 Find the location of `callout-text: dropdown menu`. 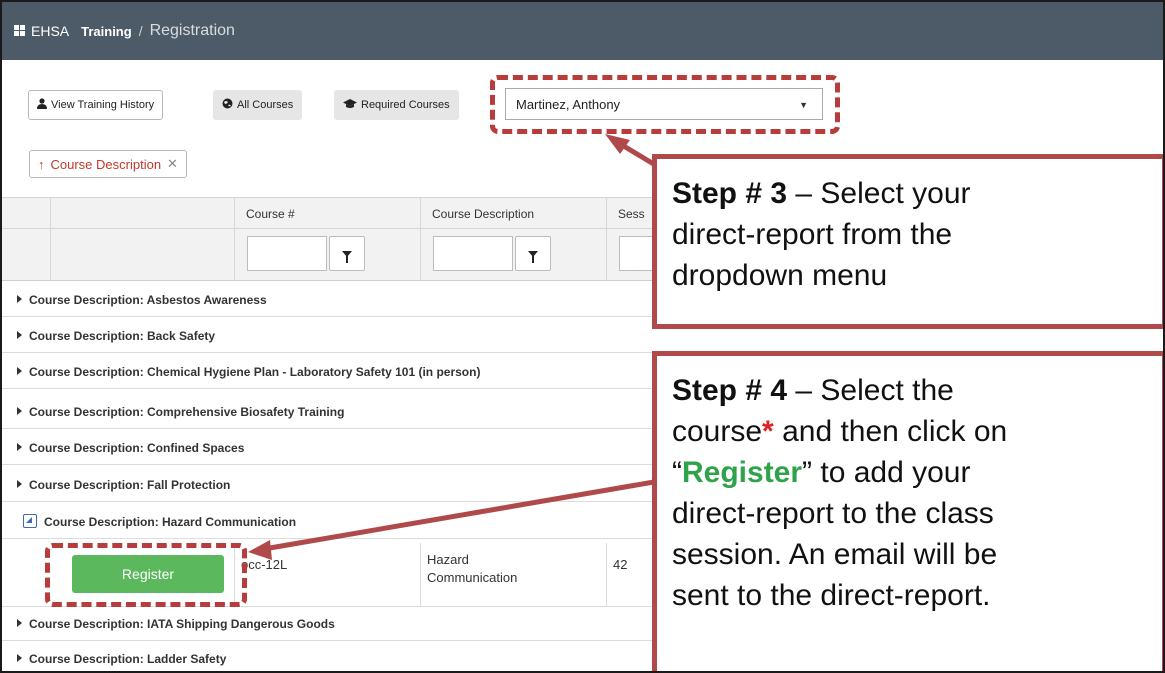

callout-text: dropdown menu is located at coordinates (780, 275).